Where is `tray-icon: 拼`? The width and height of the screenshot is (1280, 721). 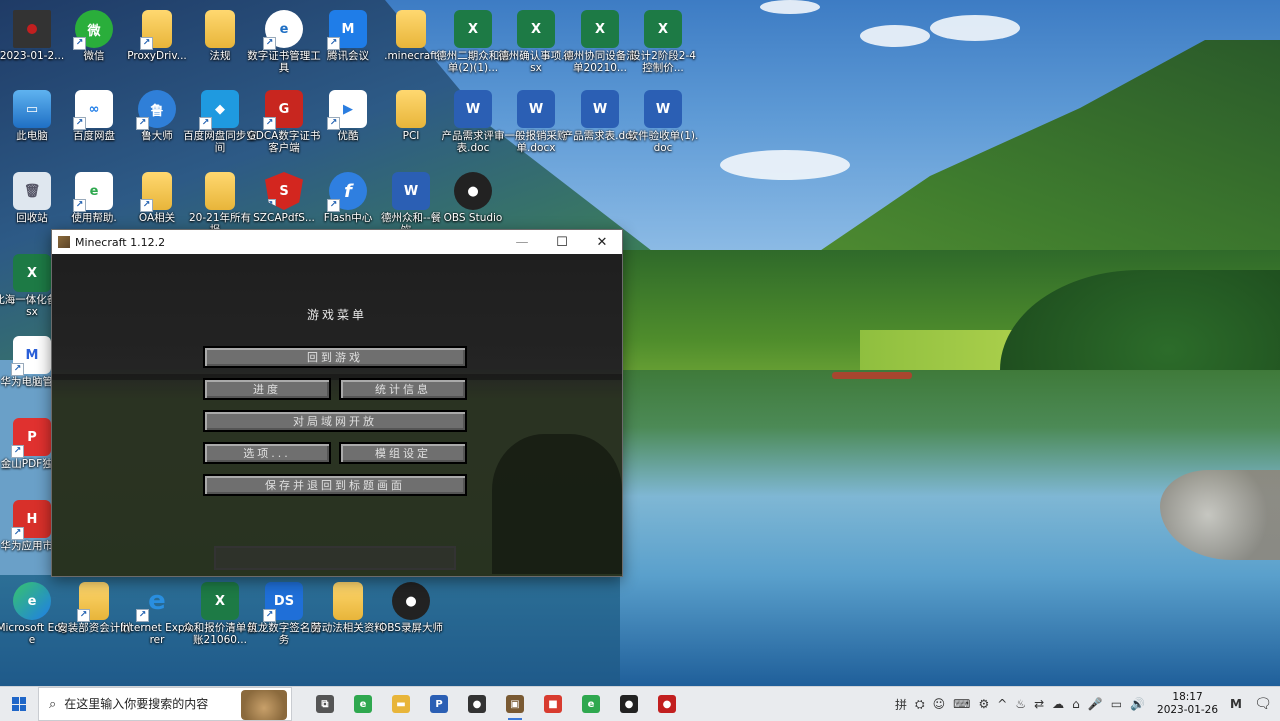 tray-icon: 拼 is located at coordinates (901, 704).